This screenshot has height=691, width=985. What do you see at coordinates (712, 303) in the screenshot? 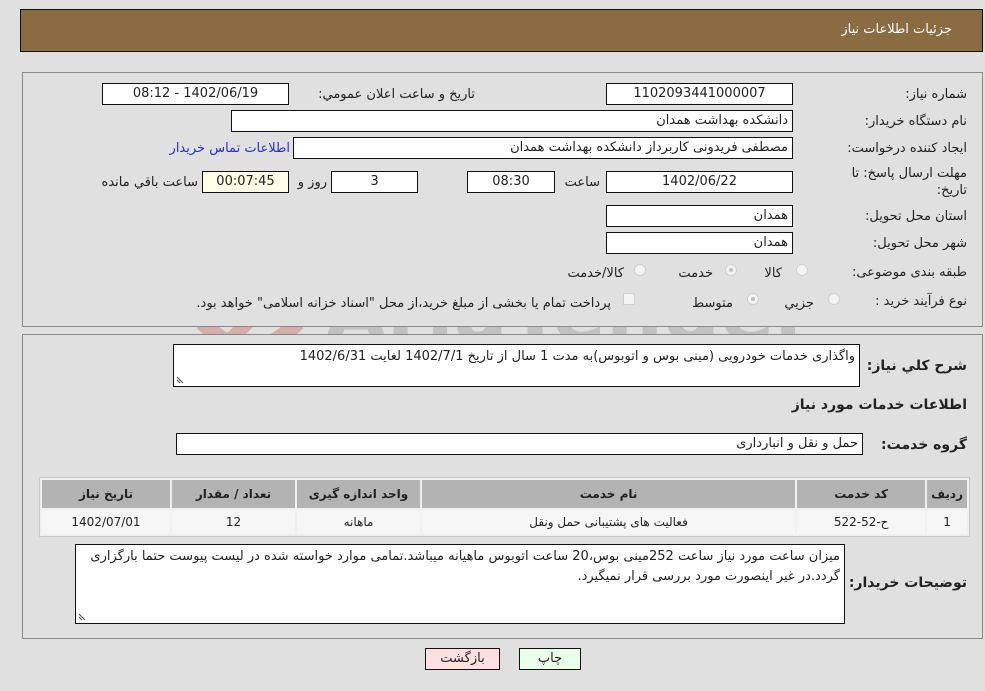
I see `process-option-medium: متوسط` at bounding box center [712, 303].